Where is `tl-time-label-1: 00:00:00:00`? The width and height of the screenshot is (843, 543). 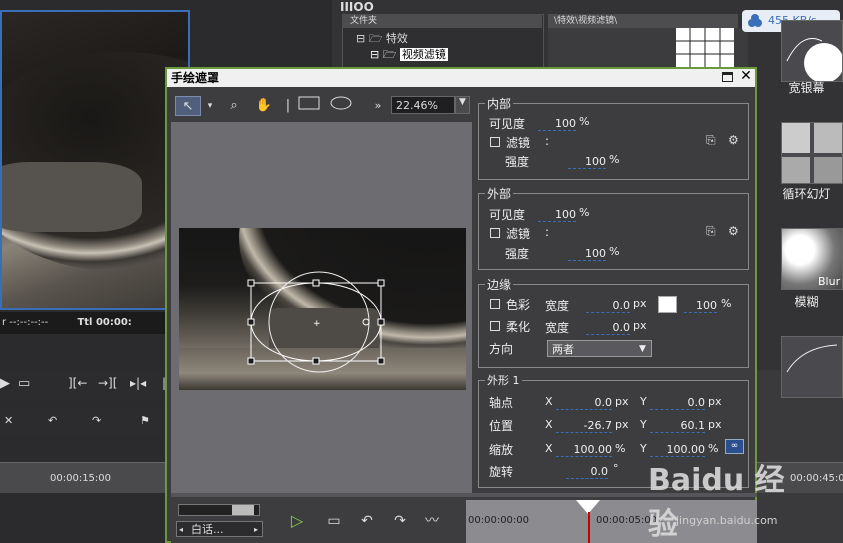 tl-time-label-1: 00:00:00:00 is located at coordinates (499, 520).